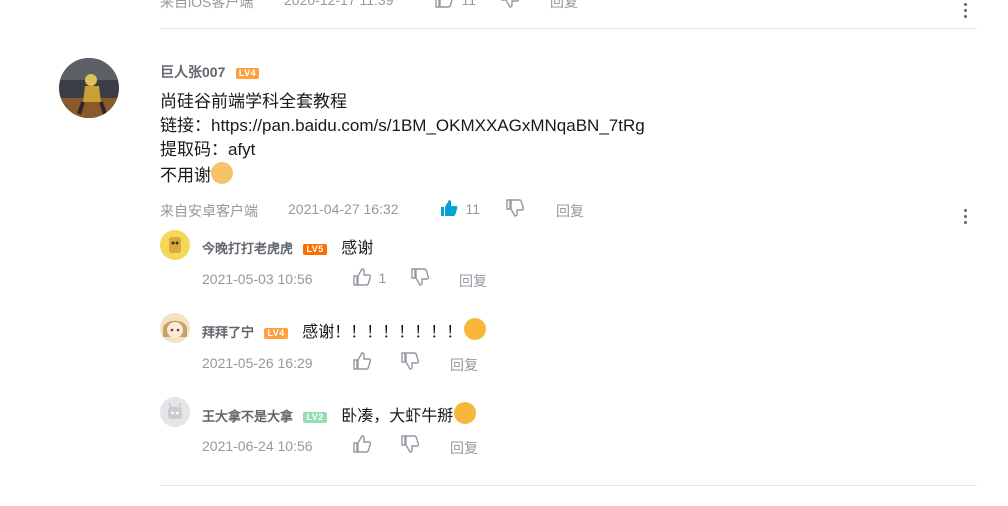  What do you see at coordinates (564, 6) in the screenshot?
I see `top-comment-reply-button: 回复` at bounding box center [564, 6].